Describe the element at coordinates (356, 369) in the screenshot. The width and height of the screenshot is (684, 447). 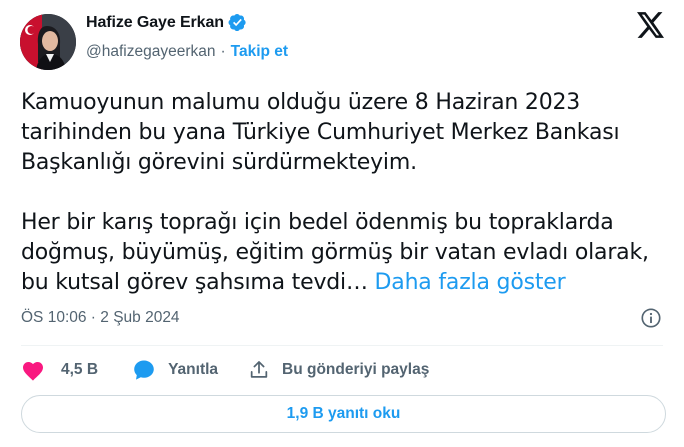
I see `share-label: Bu gönderiyi paylaş` at that location.